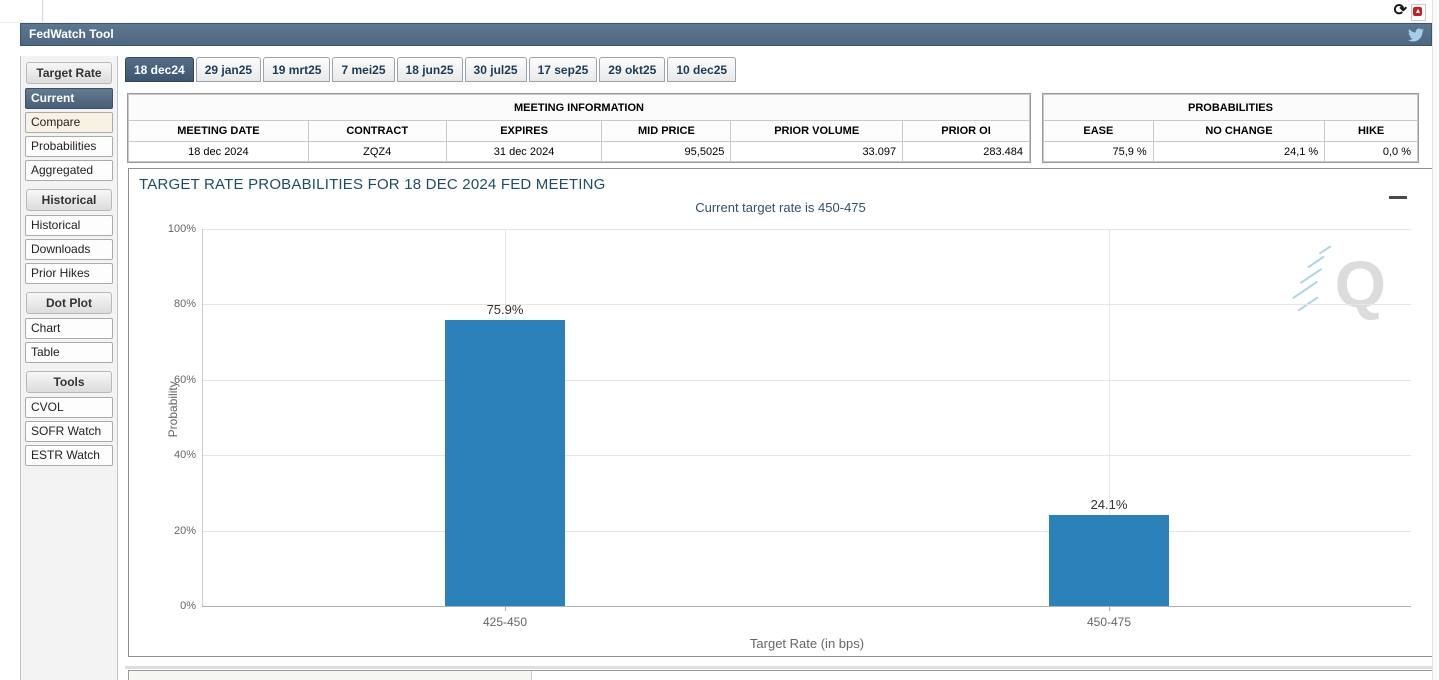 This screenshot has width=1439, height=680. What do you see at coordinates (71, 34) in the screenshot?
I see `app-title: FedWatch Tool` at bounding box center [71, 34].